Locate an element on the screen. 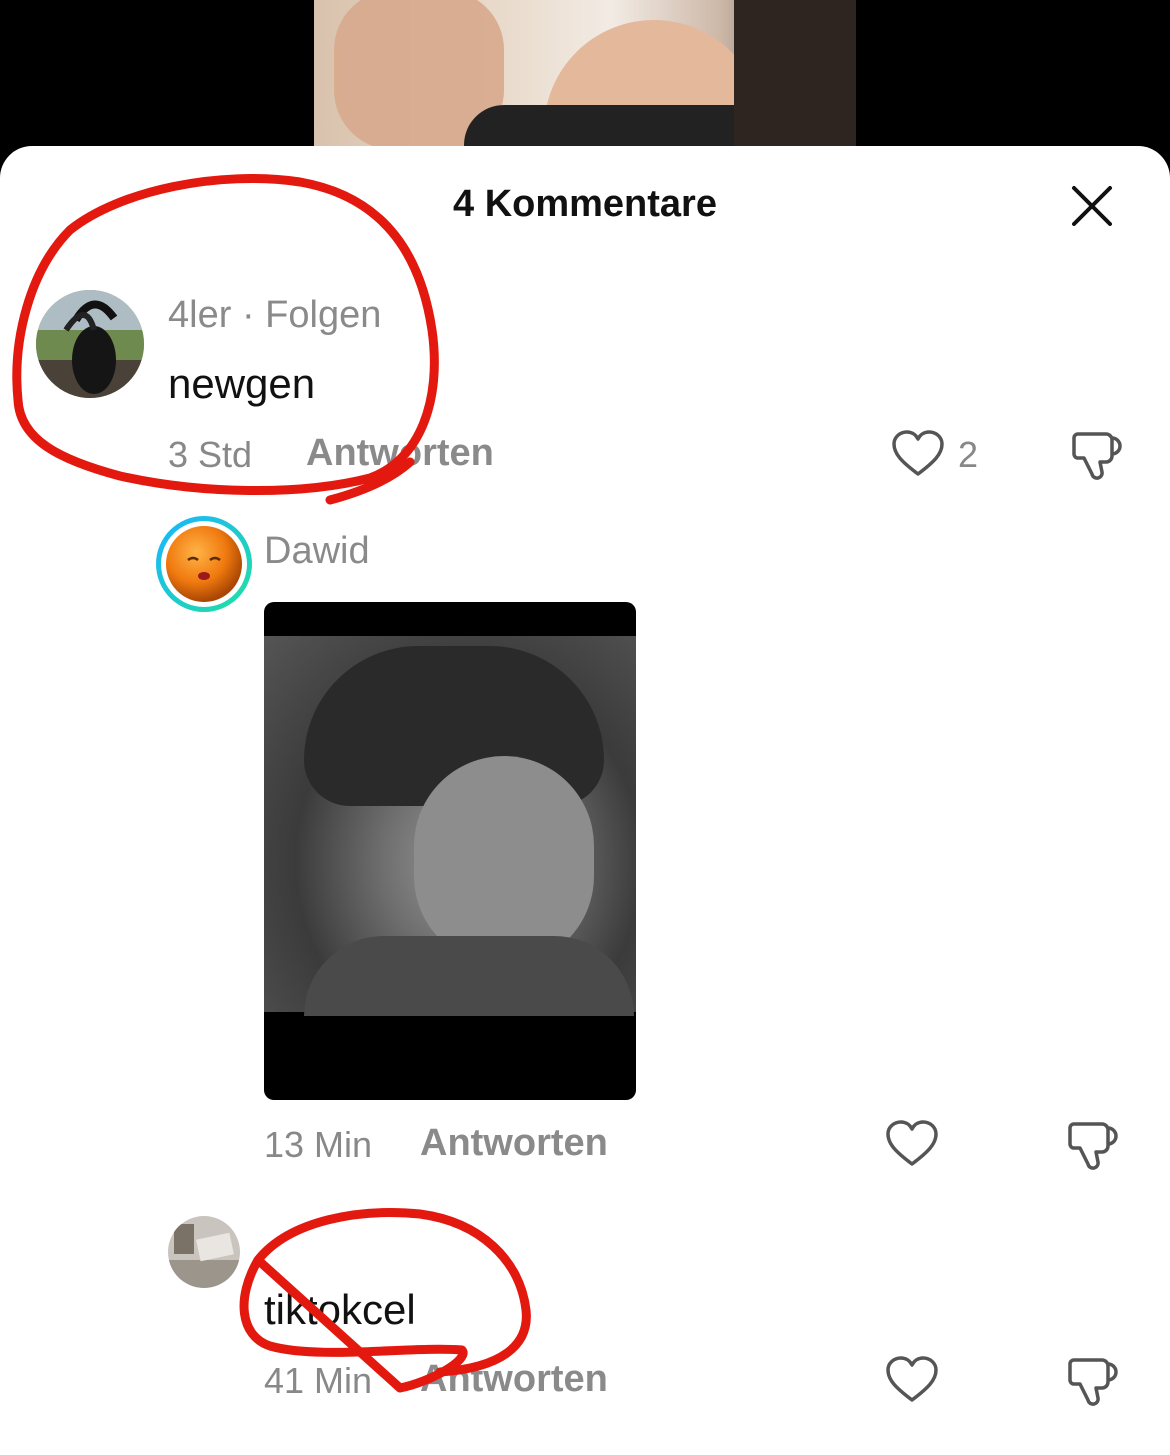 The height and width of the screenshot is (1455, 1170). smiley-face-avatar-image is located at coordinates (204, 564).